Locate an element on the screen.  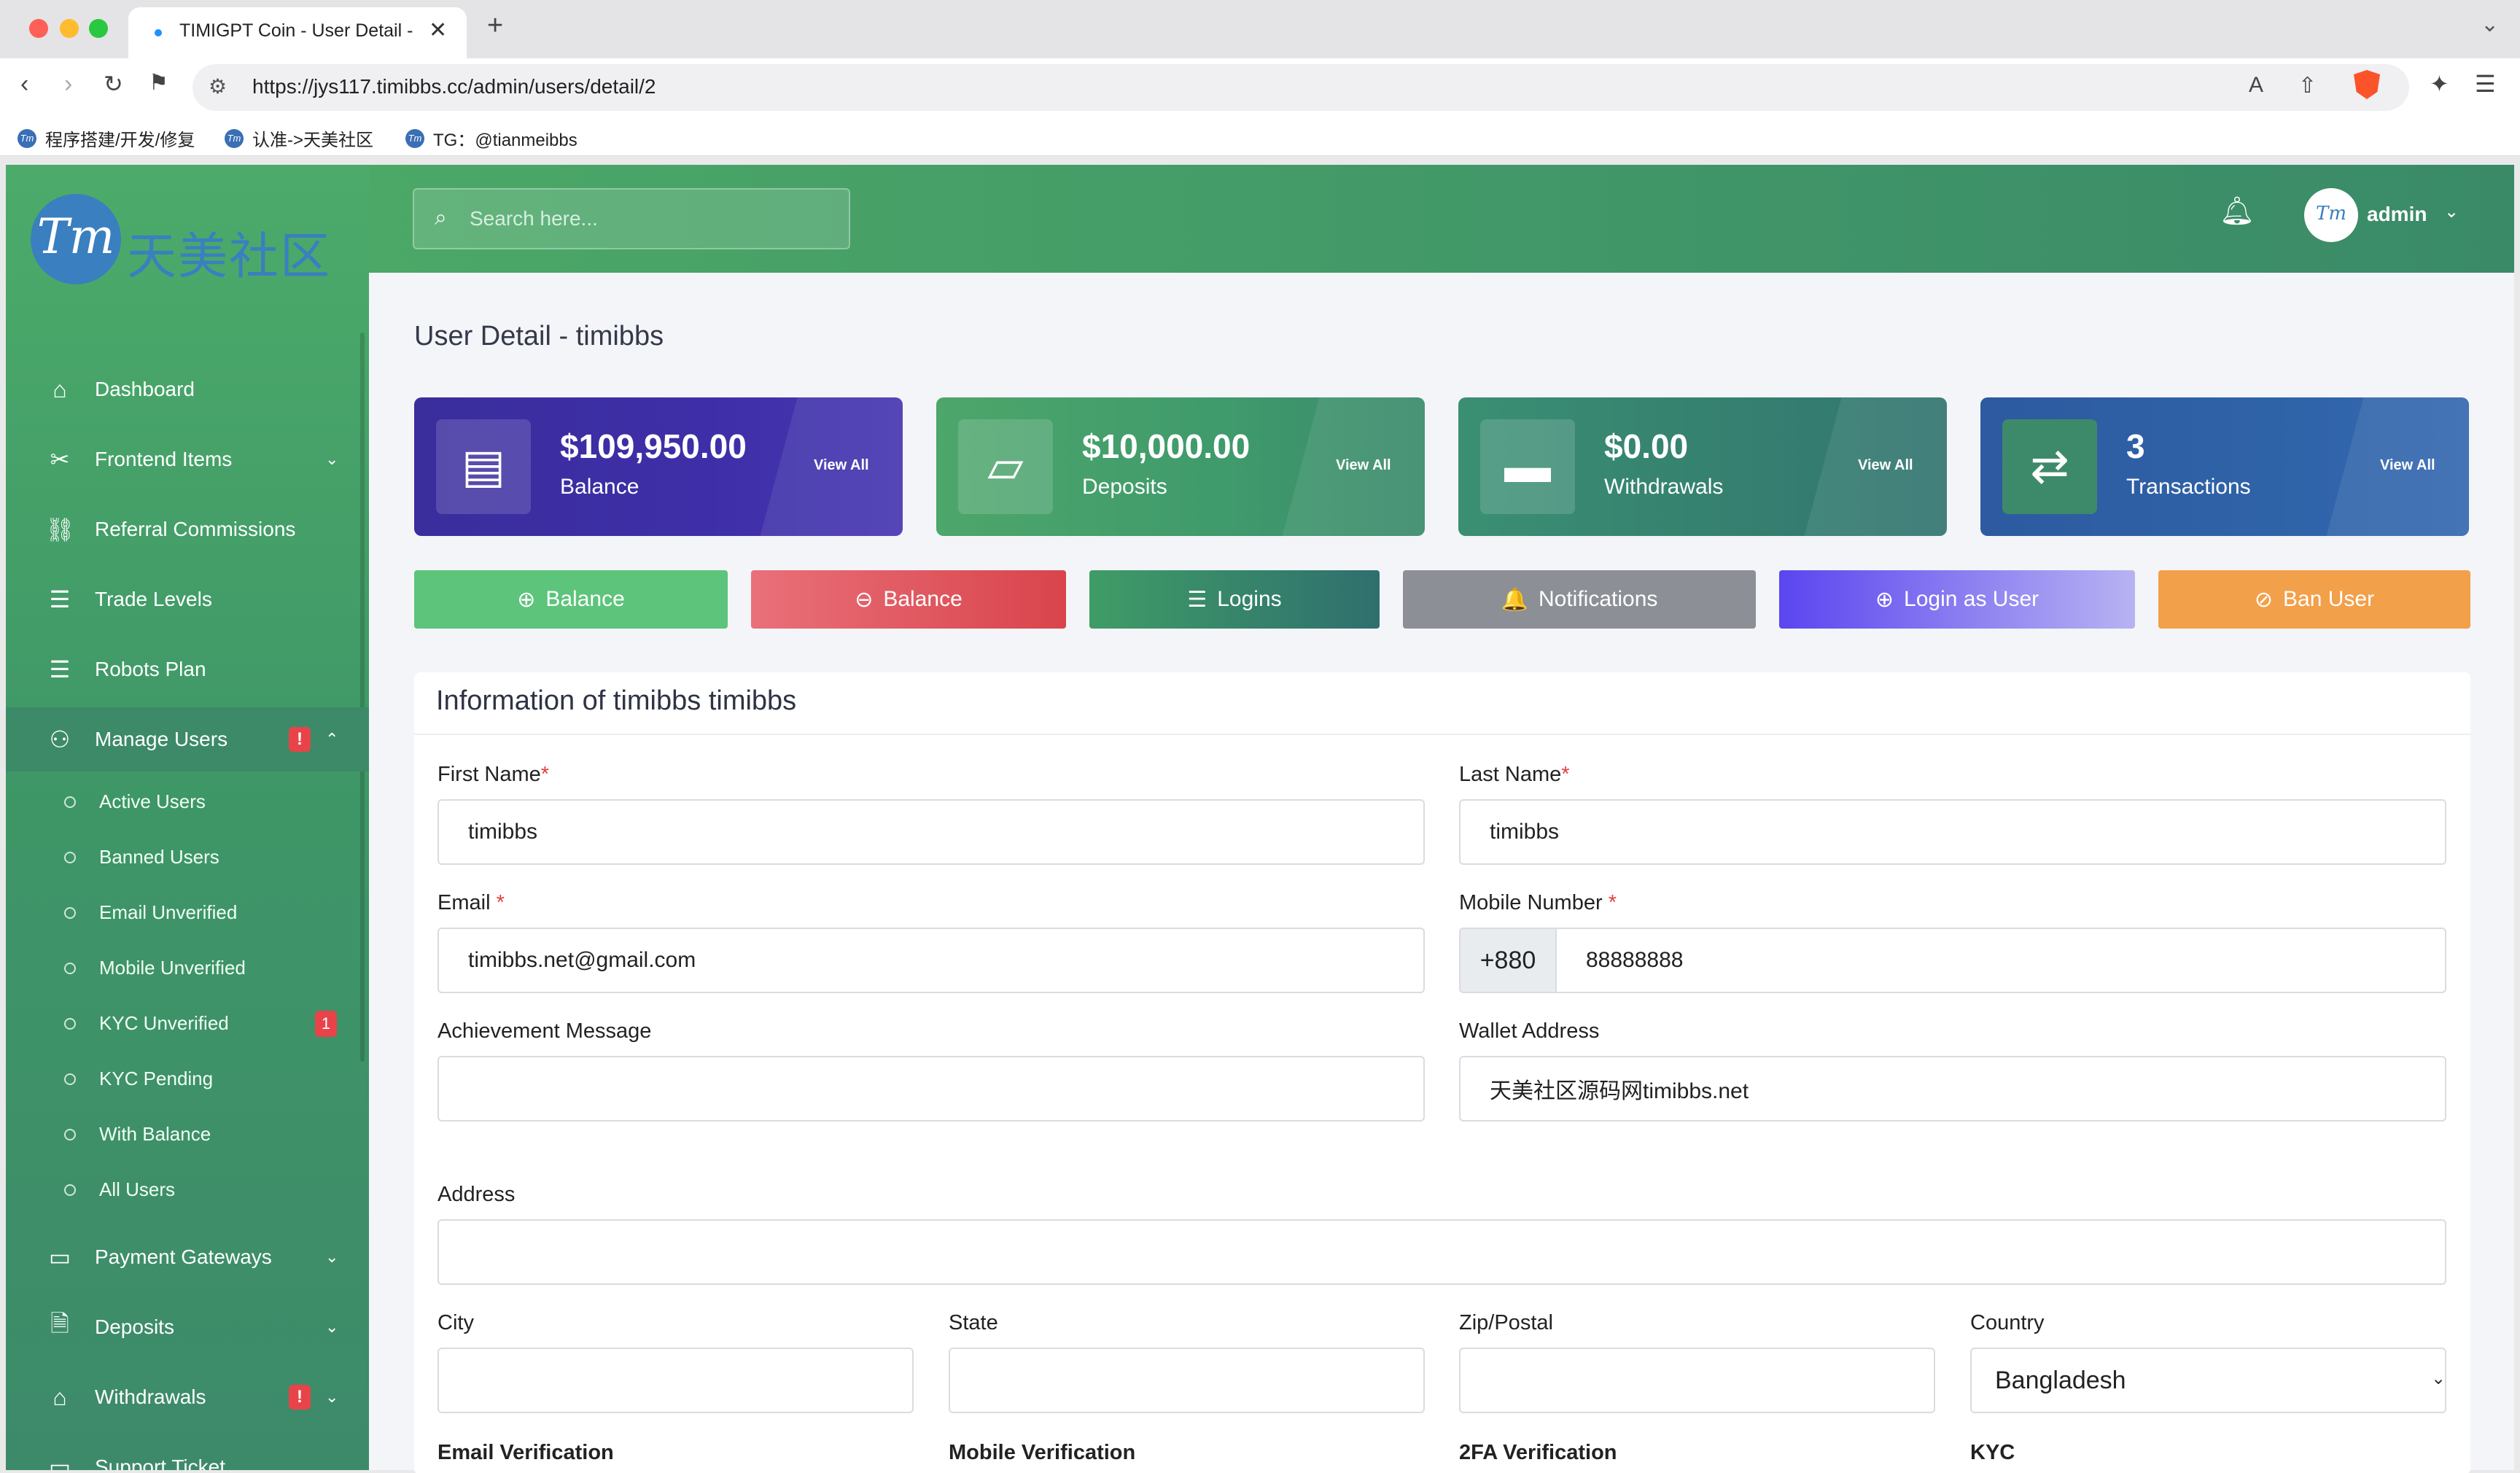
close-tab-icon: ✕ is located at coordinates (438, 30).